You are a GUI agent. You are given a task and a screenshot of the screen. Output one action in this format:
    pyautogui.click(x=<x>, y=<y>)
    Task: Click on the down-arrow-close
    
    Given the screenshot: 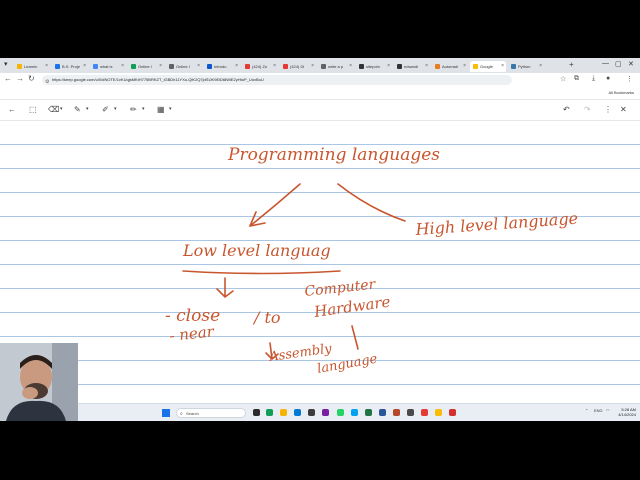 What is the action you would take?
    pyautogui.click(x=225, y=288)
    